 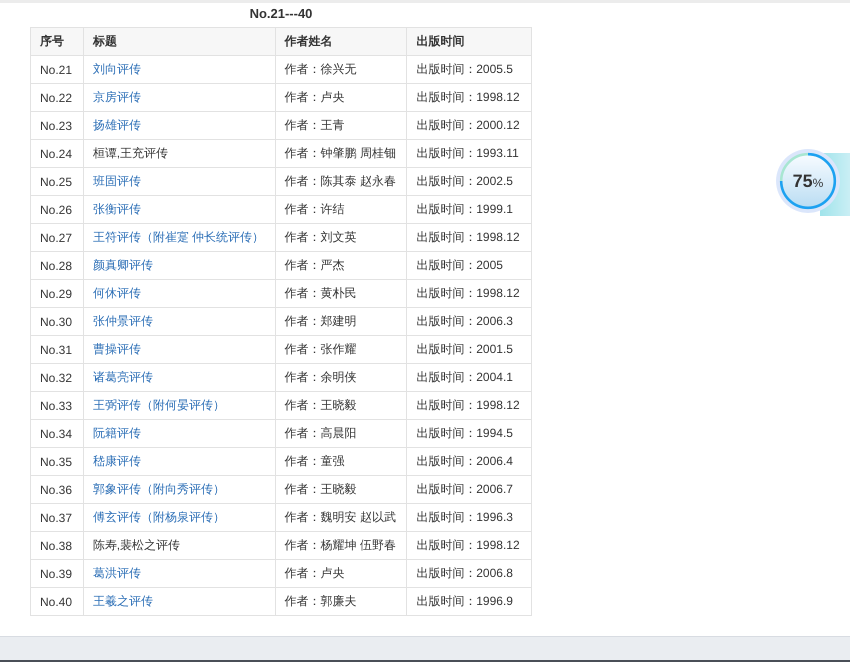 I want to click on table-cell: 作者：童强, so click(x=341, y=462).